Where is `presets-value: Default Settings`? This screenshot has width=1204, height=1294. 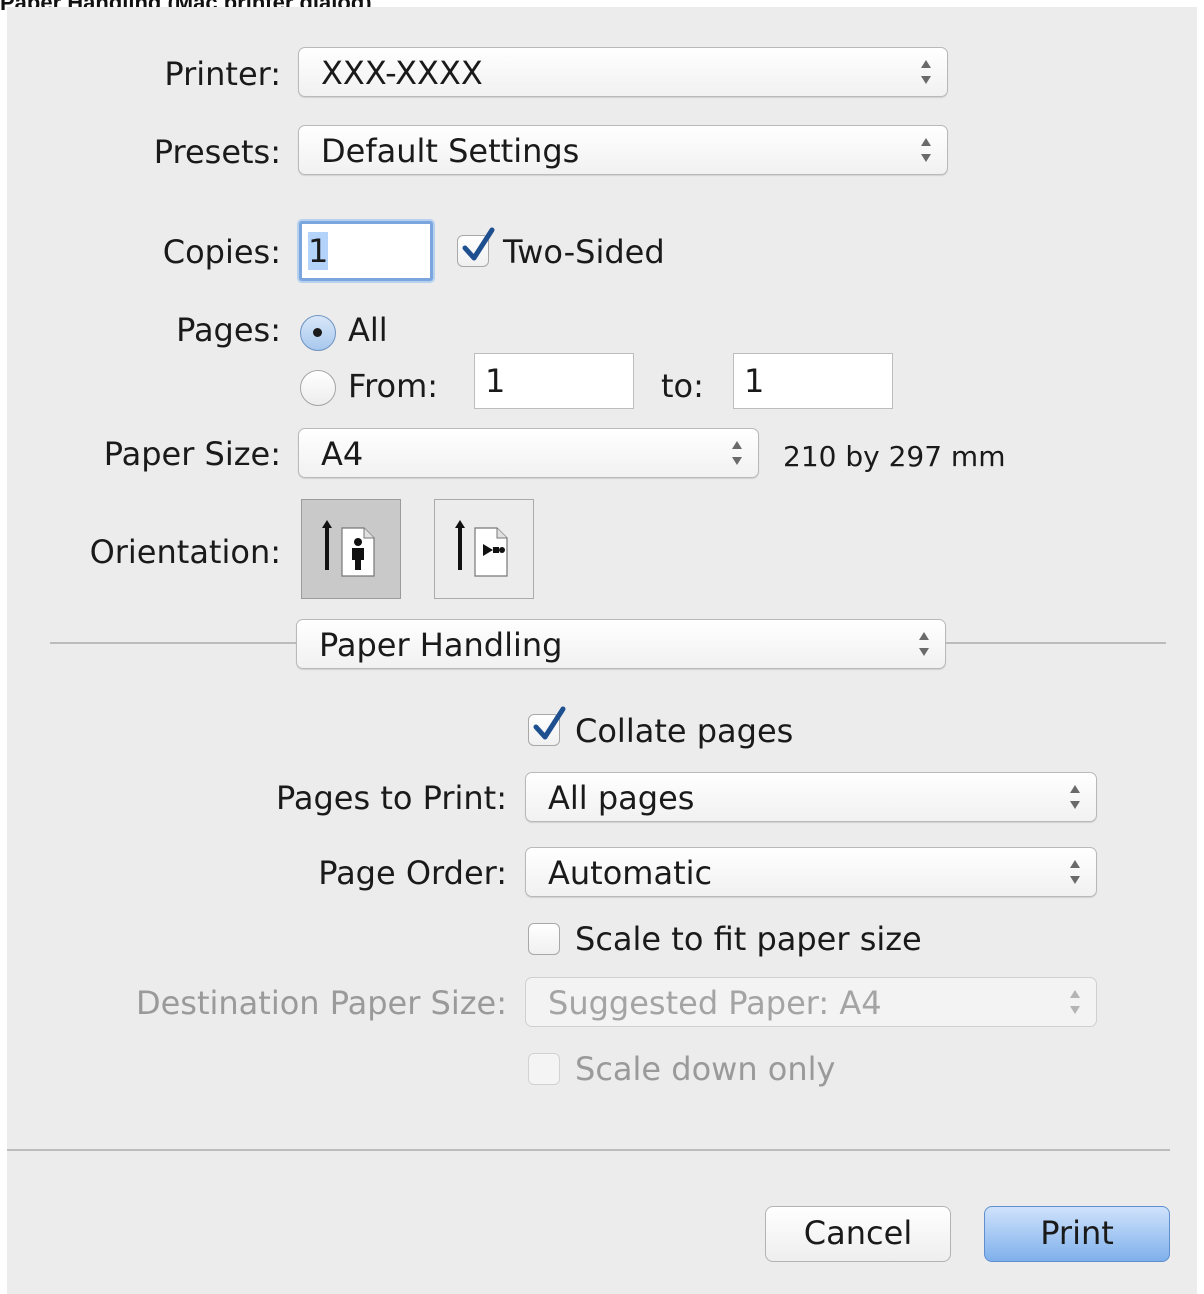 presets-value: Default Settings is located at coordinates (450, 151).